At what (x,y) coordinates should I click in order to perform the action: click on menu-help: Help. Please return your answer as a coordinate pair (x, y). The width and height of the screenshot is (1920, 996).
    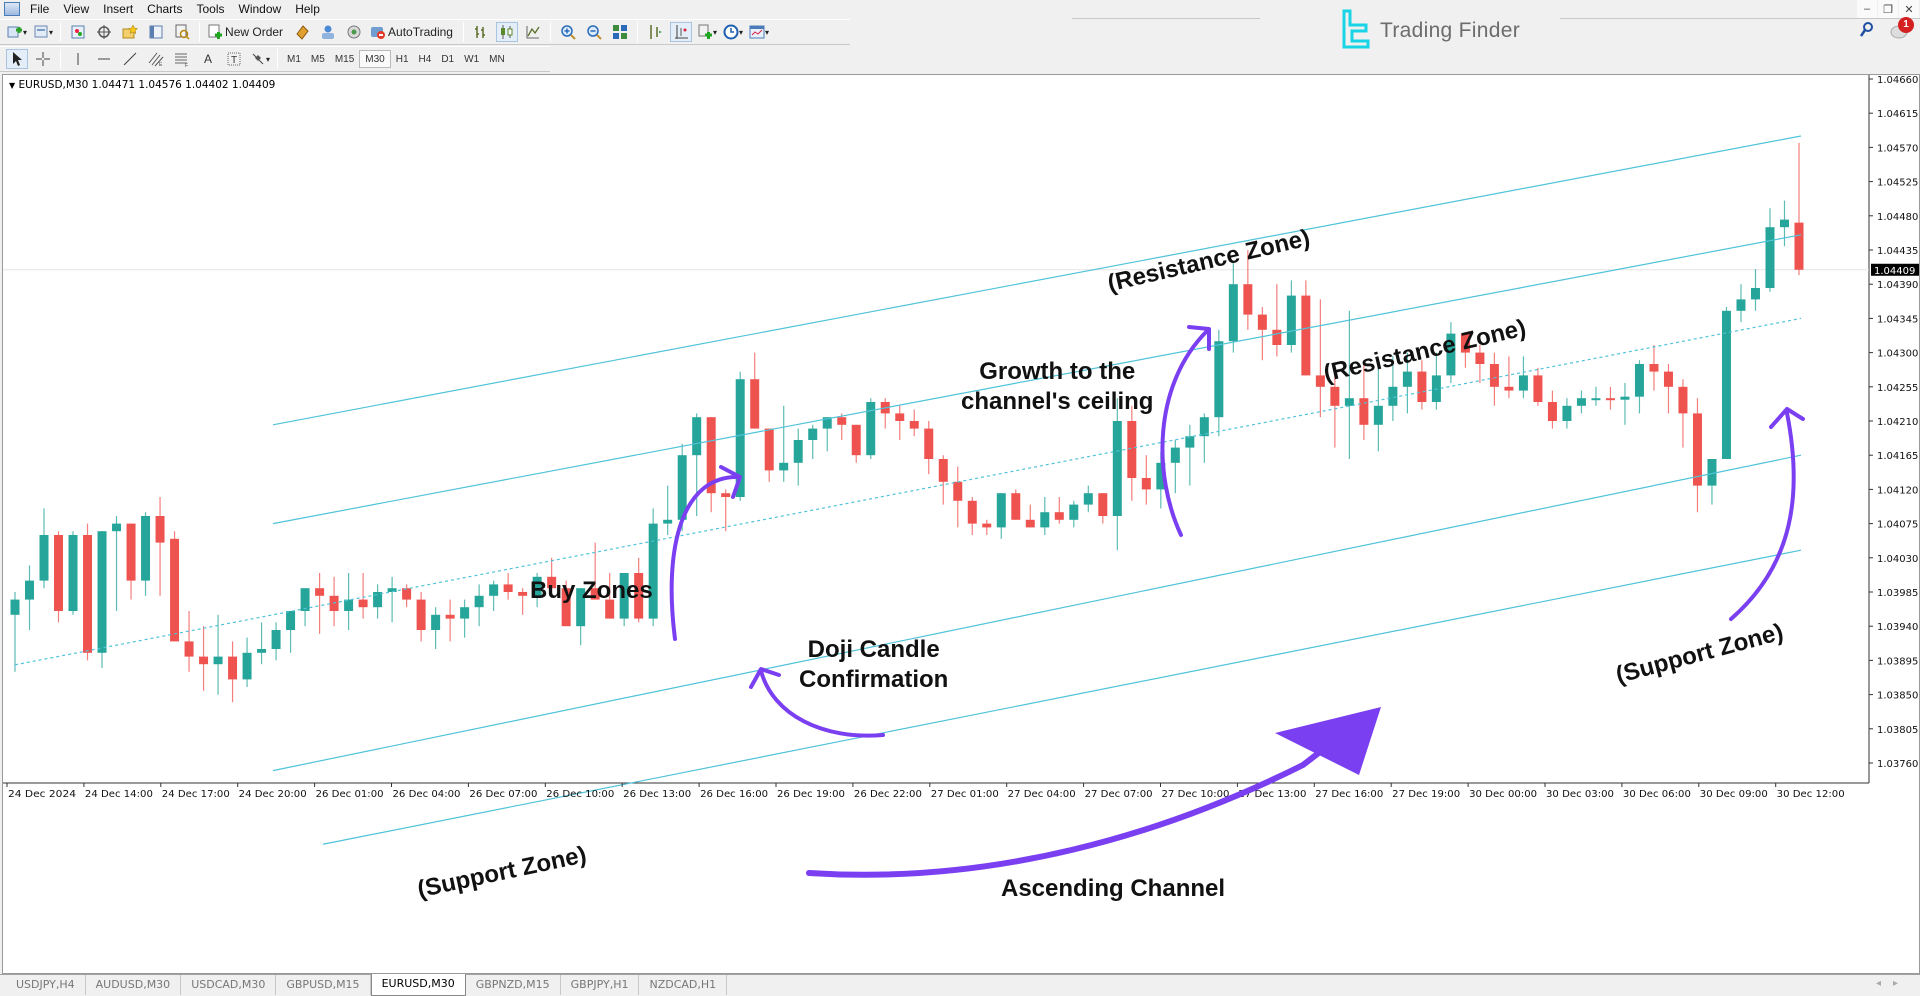
    Looking at the image, I should click on (310, 9).